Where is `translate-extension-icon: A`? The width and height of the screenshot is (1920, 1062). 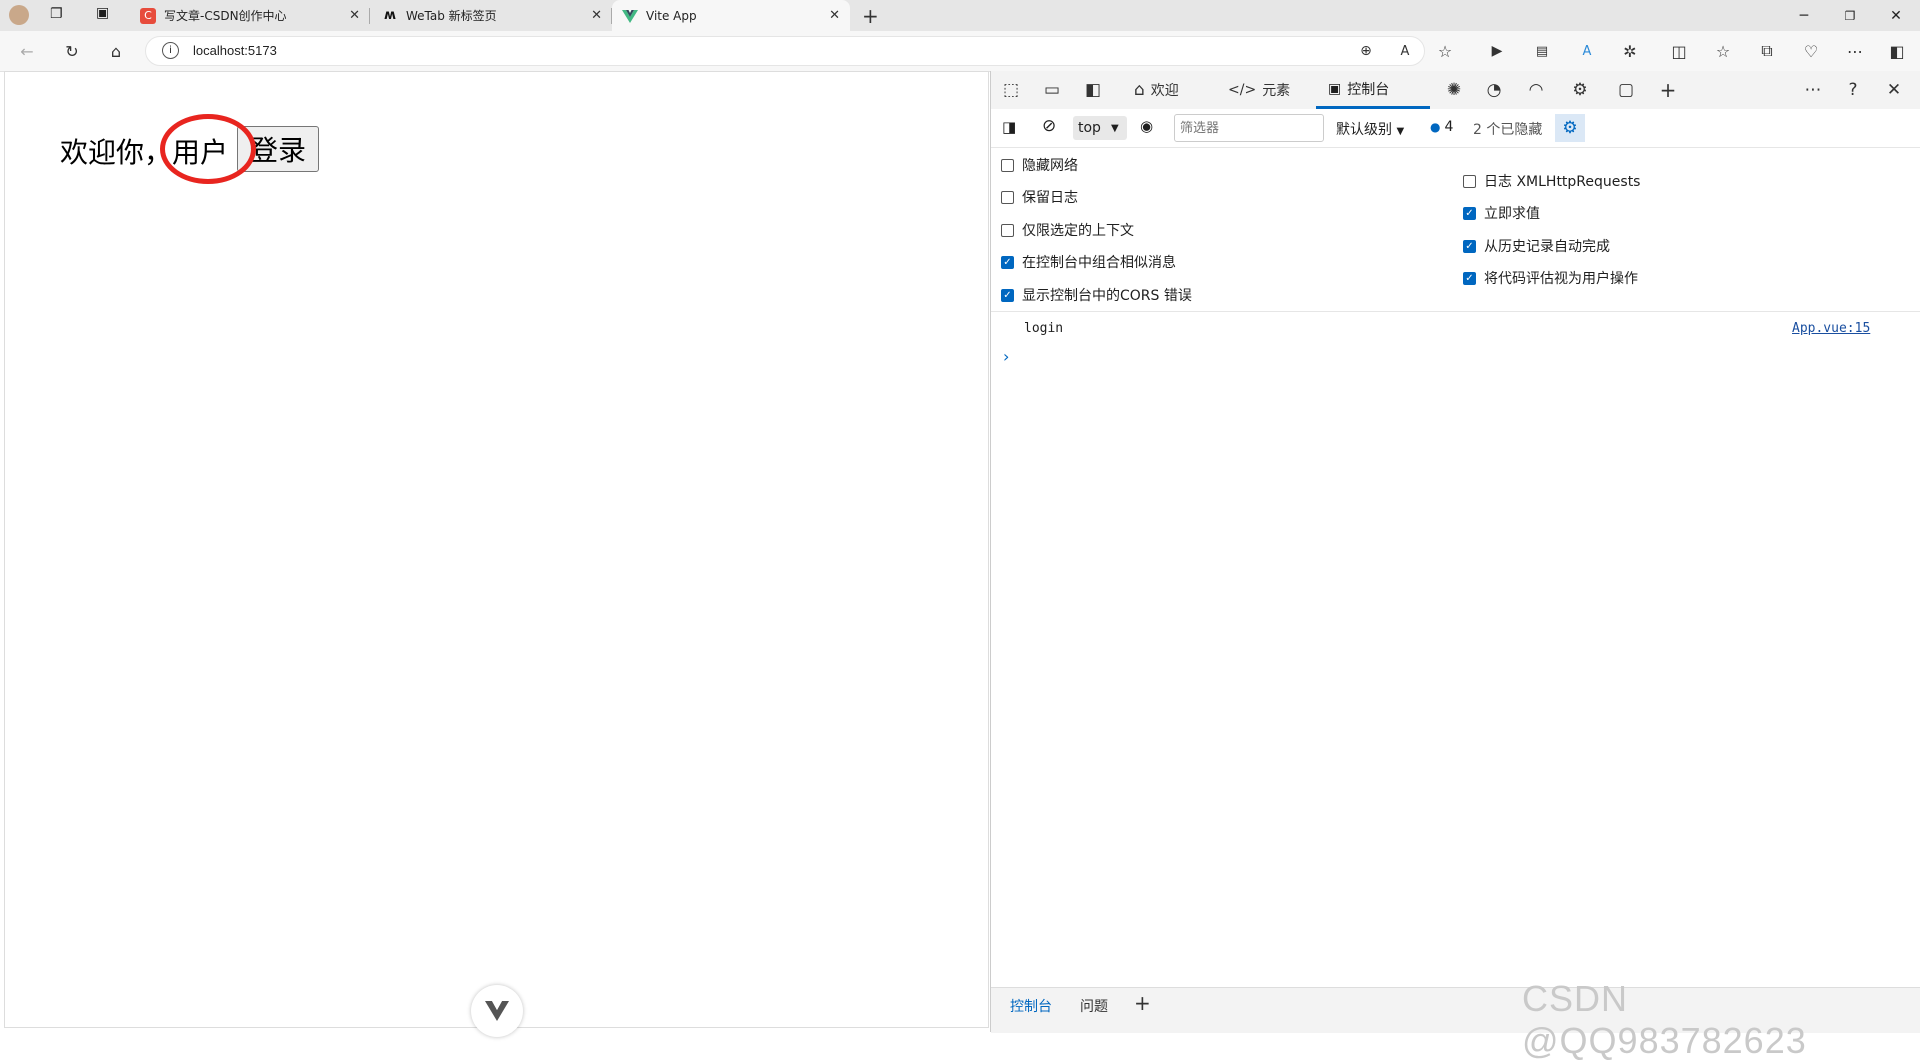 translate-extension-icon: A is located at coordinates (1587, 51).